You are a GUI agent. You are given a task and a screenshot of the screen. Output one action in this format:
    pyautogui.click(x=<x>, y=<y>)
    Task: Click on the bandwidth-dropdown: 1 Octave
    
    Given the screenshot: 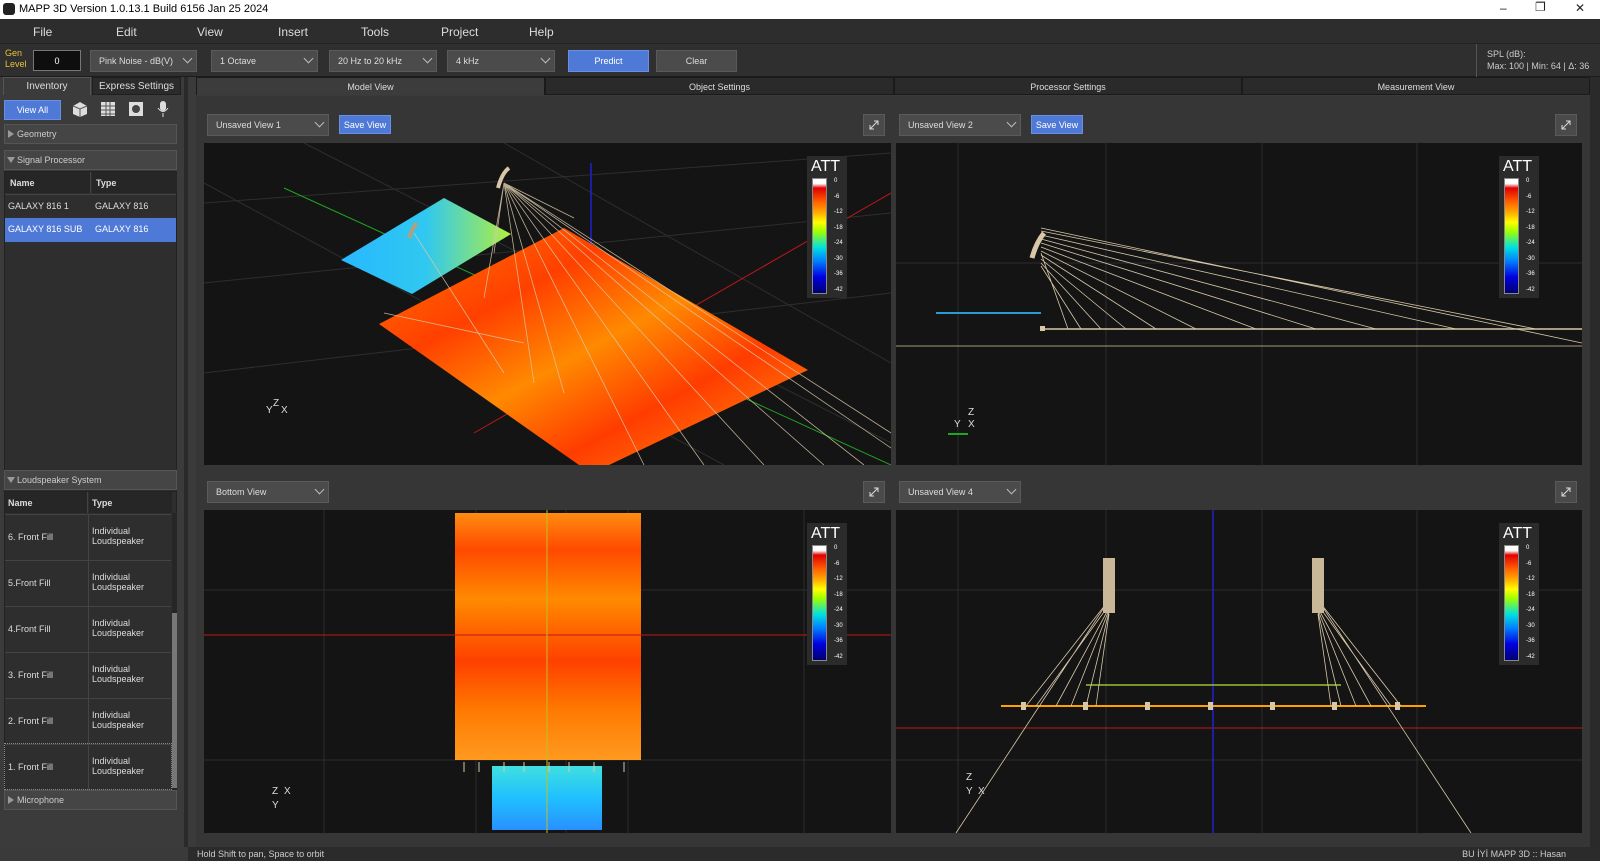 What is the action you would take?
    pyautogui.click(x=264, y=61)
    